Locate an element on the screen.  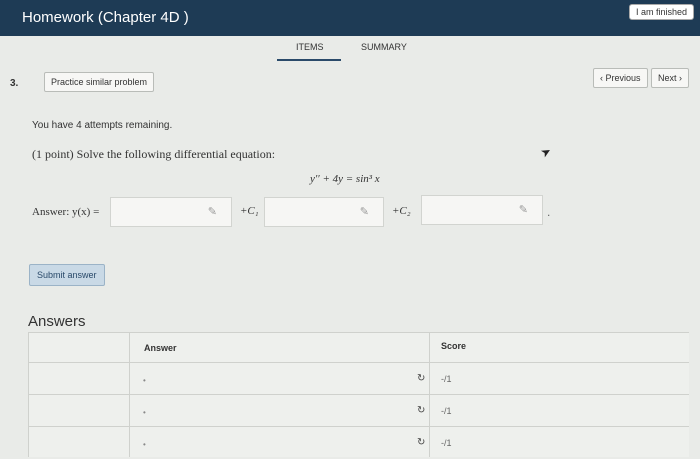
tab-bar: ITEMS SUMMARY is located at coordinates (350, 52).